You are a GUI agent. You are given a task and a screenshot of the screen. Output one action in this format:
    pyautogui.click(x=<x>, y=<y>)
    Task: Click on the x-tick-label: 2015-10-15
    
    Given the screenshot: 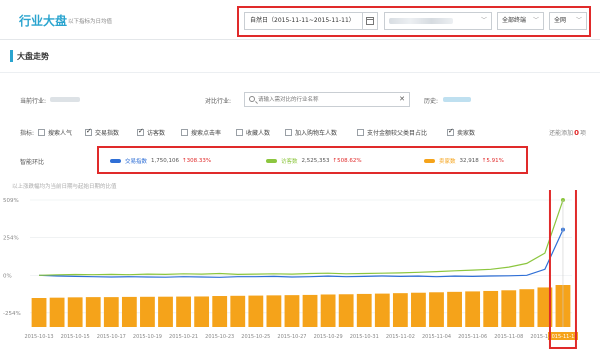 What is the action you would take?
    pyautogui.click(x=75, y=337)
    